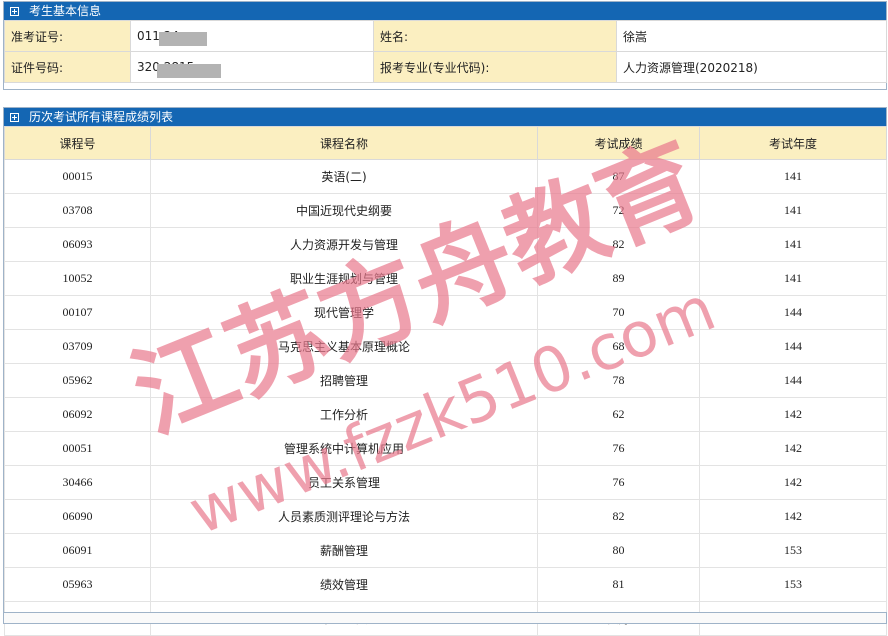  What do you see at coordinates (77, 210) in the screenshot?
I see `course-id-cell: 03708` at bounding box center [77, 210].